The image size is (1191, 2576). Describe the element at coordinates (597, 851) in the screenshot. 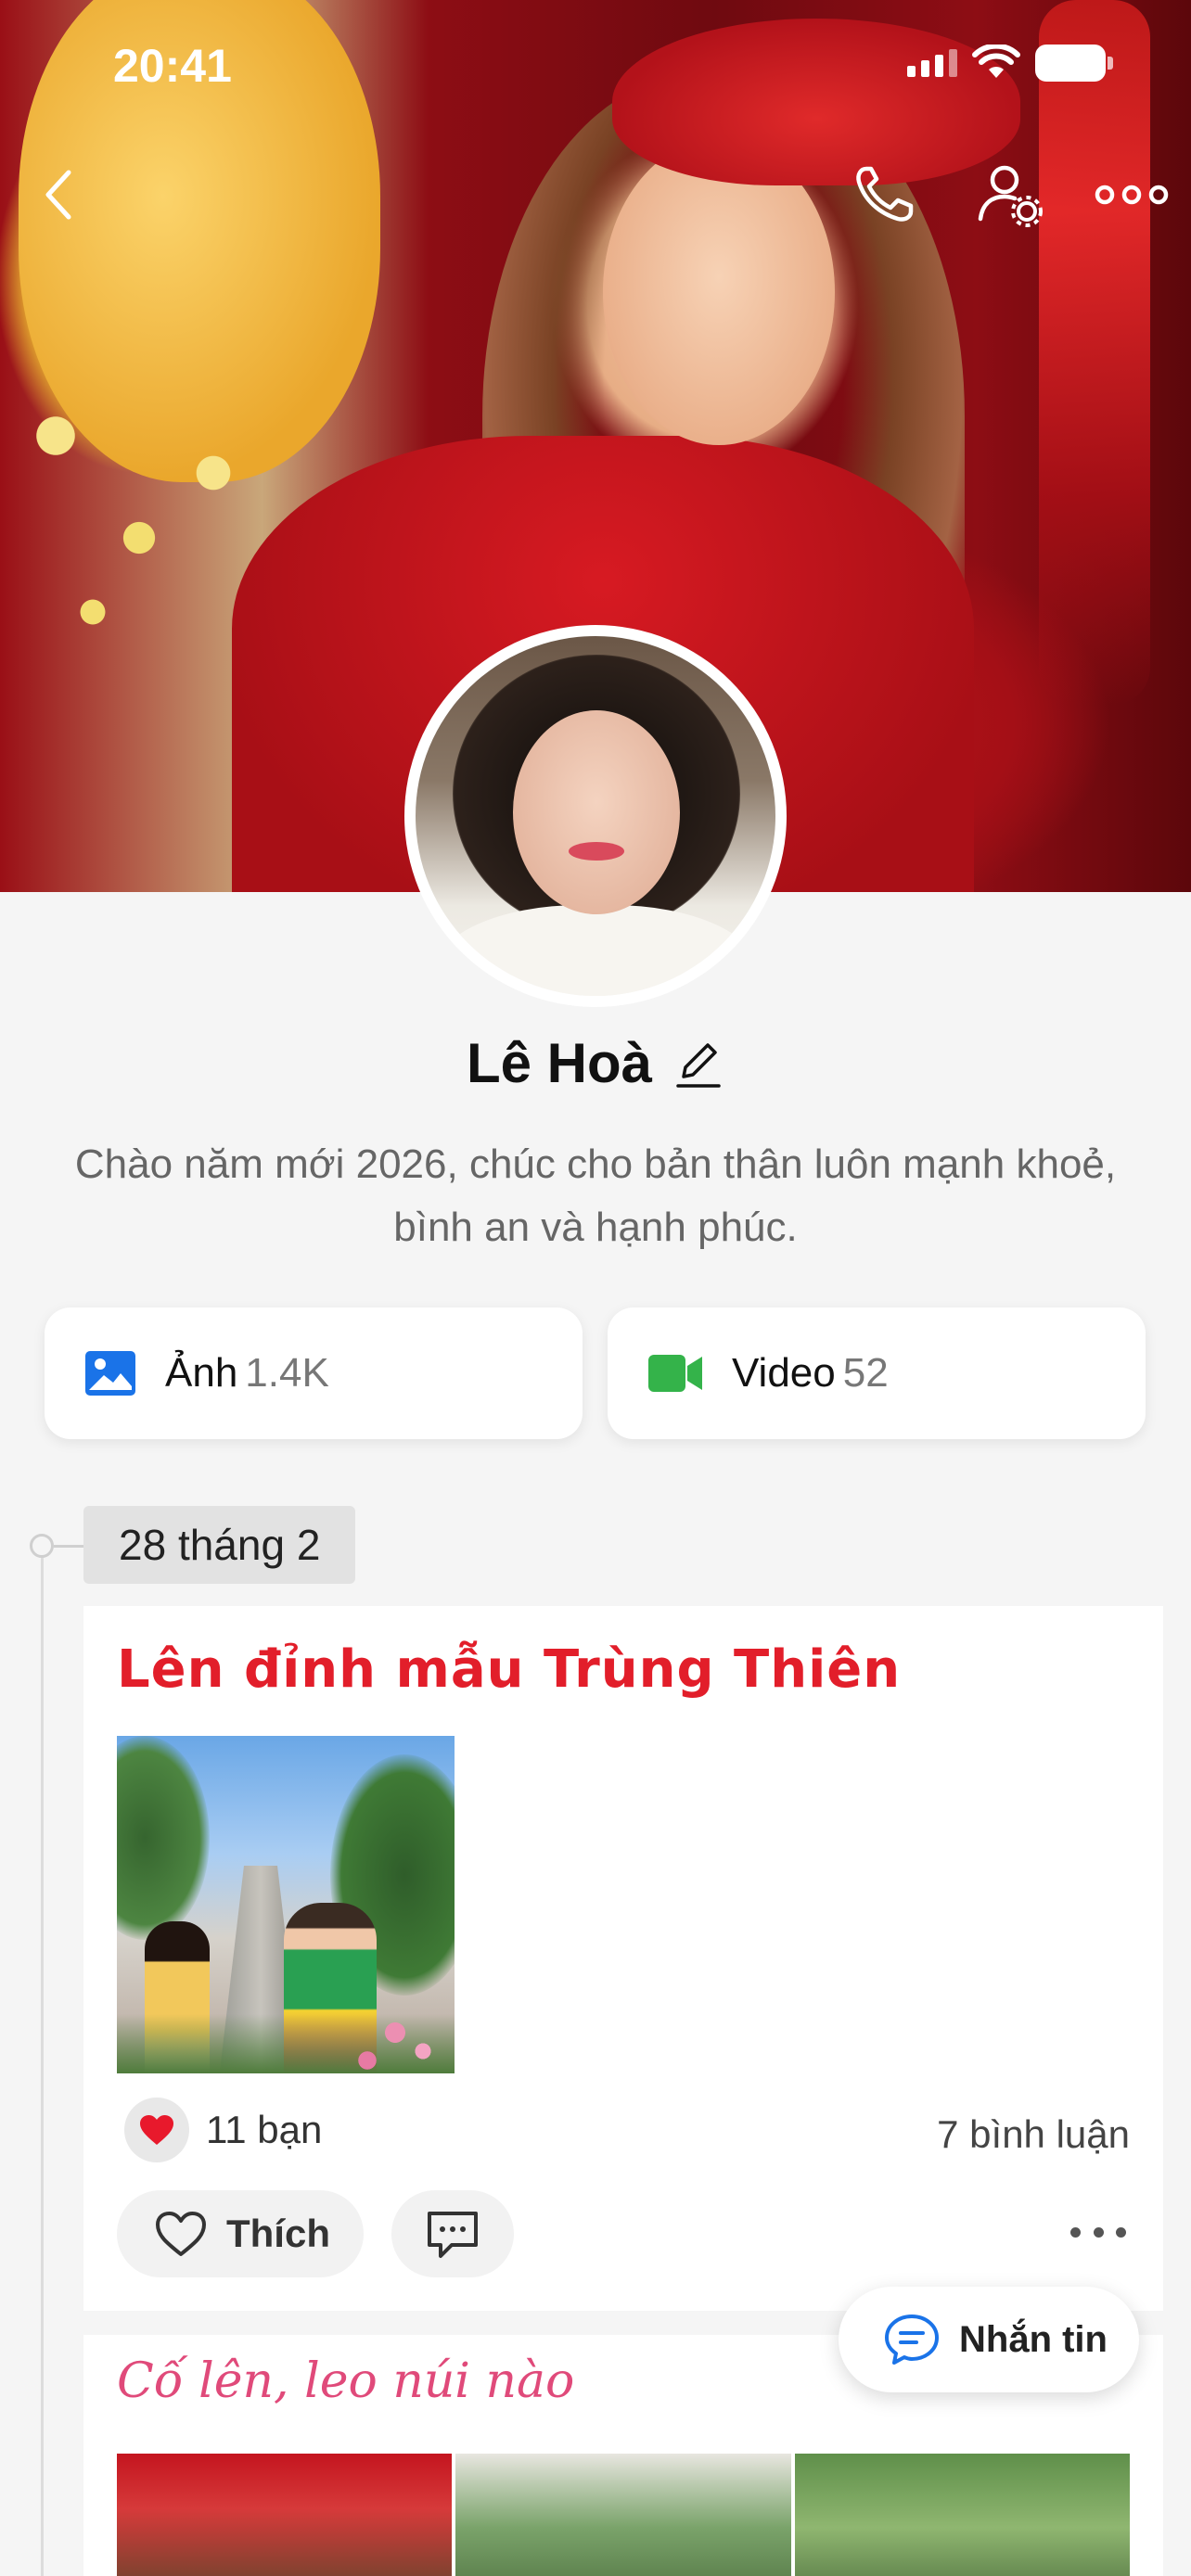

I see `avatar-smile` at that location.